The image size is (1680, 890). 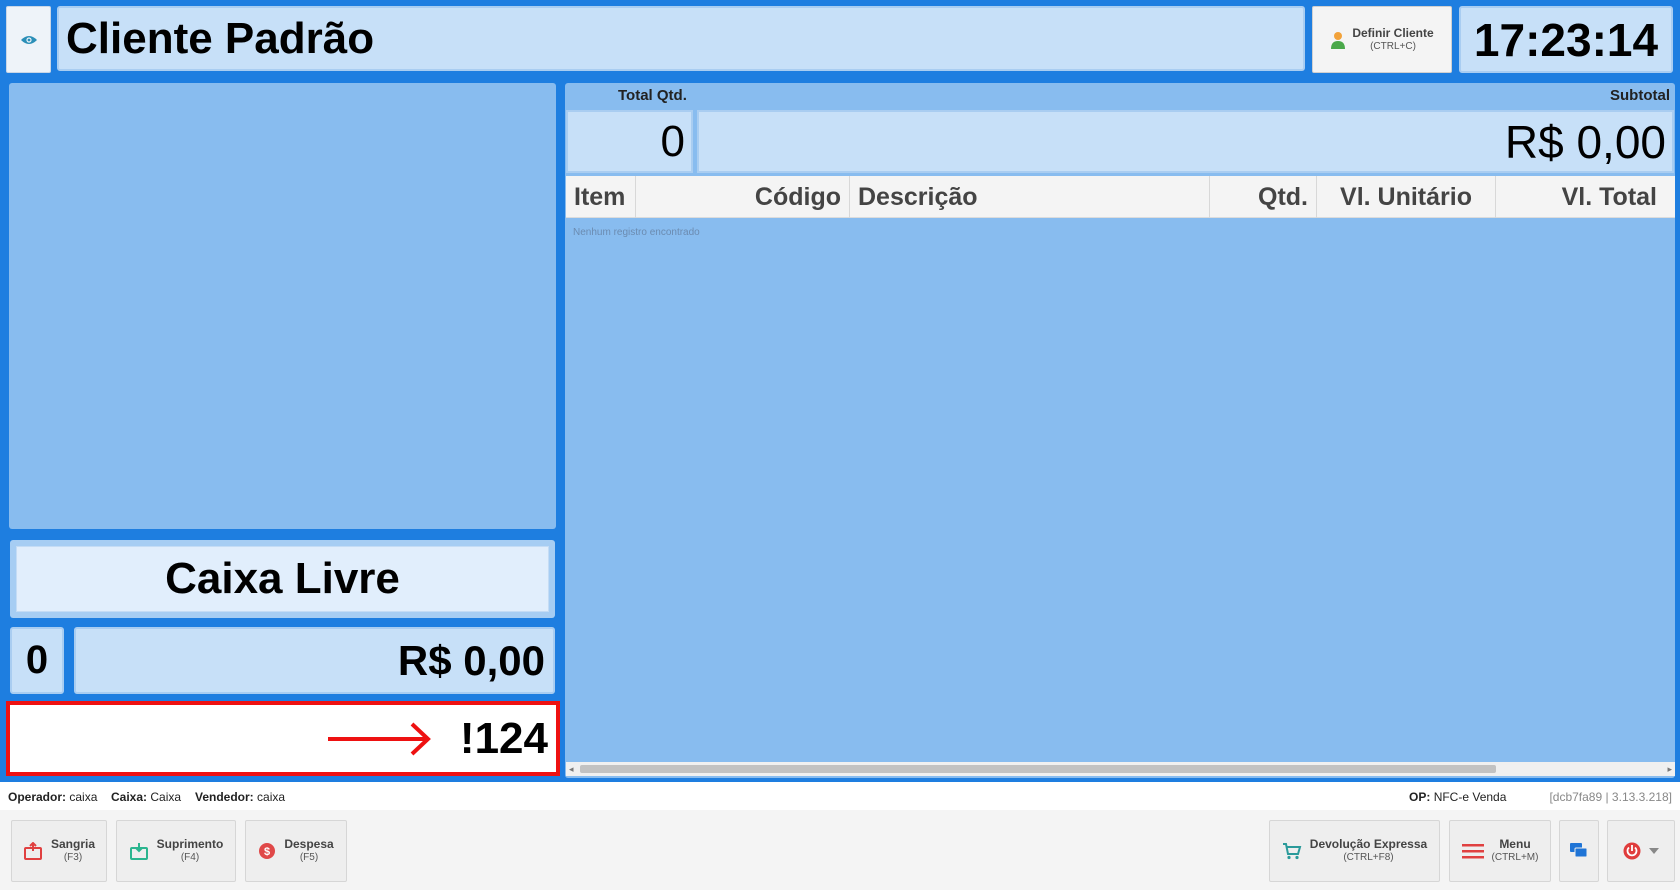 I want to click on toggle-view-button, so click(x=28, y=39).